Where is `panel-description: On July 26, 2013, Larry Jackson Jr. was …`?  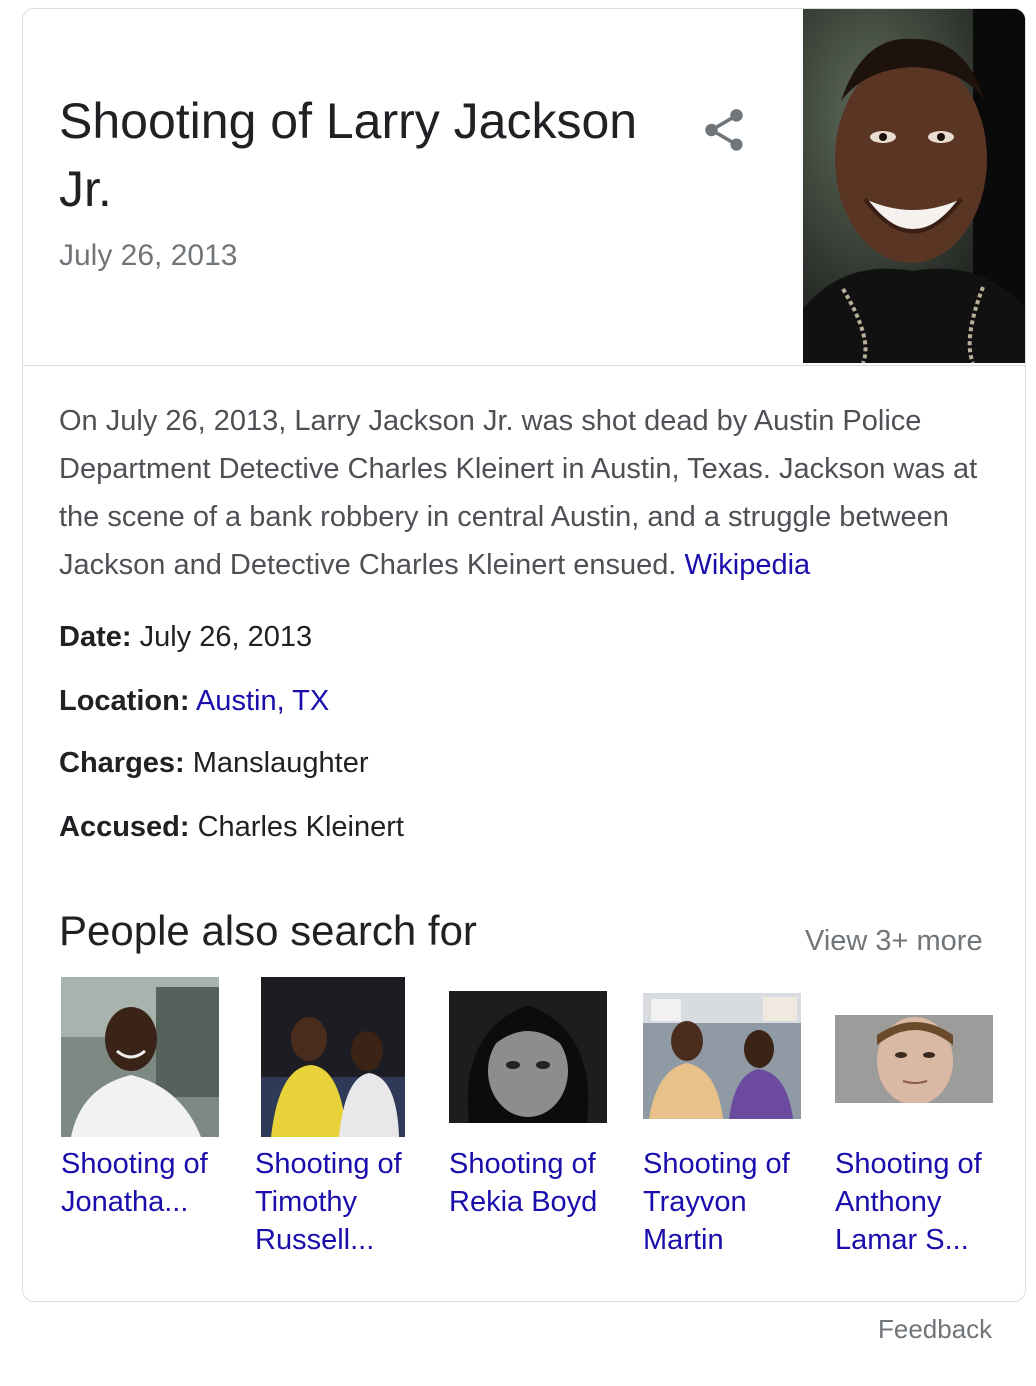
panel-description: On July 26, 2013, Larry Jackson Jr. was … is located at coordinates (524, 493).